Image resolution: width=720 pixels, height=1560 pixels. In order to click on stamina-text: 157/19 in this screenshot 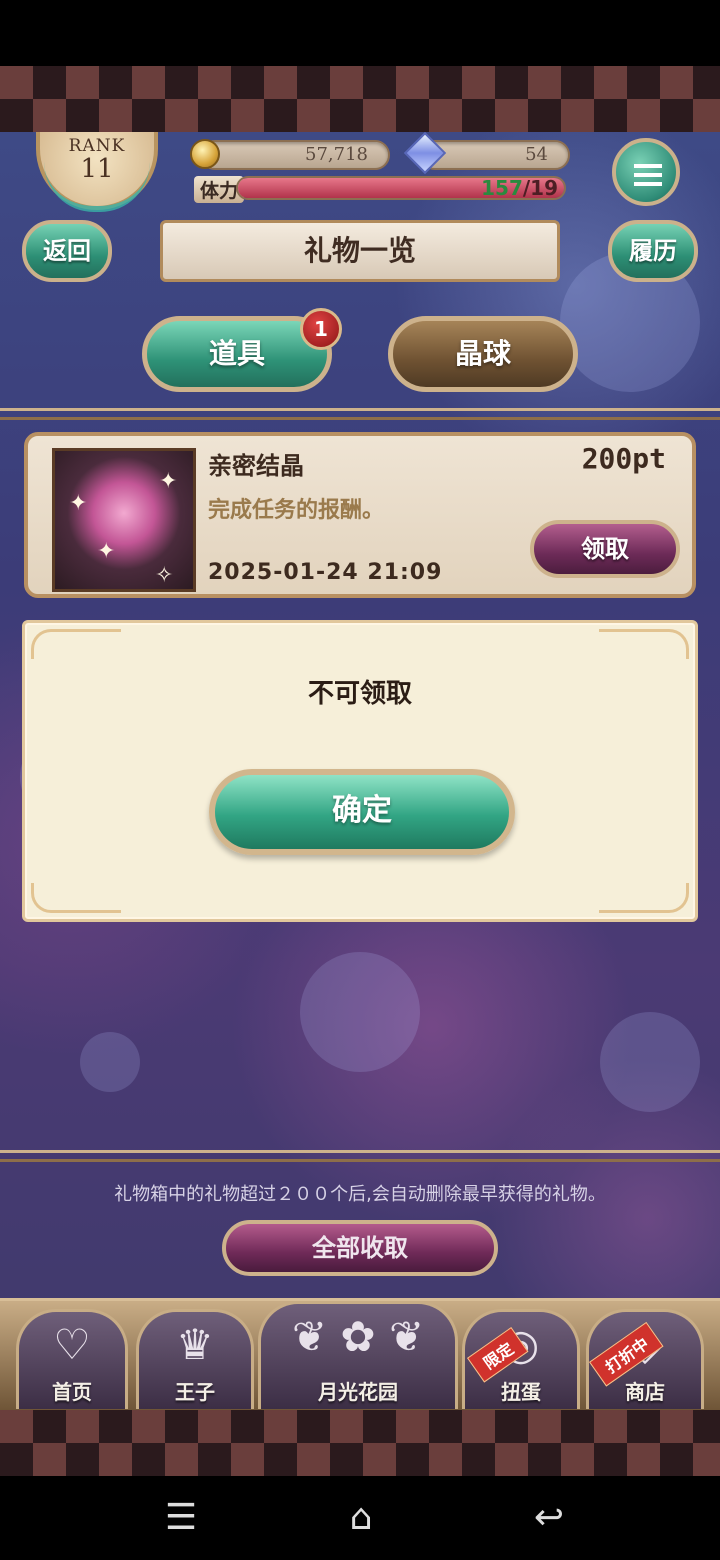, I will do `click(519, 188)`.